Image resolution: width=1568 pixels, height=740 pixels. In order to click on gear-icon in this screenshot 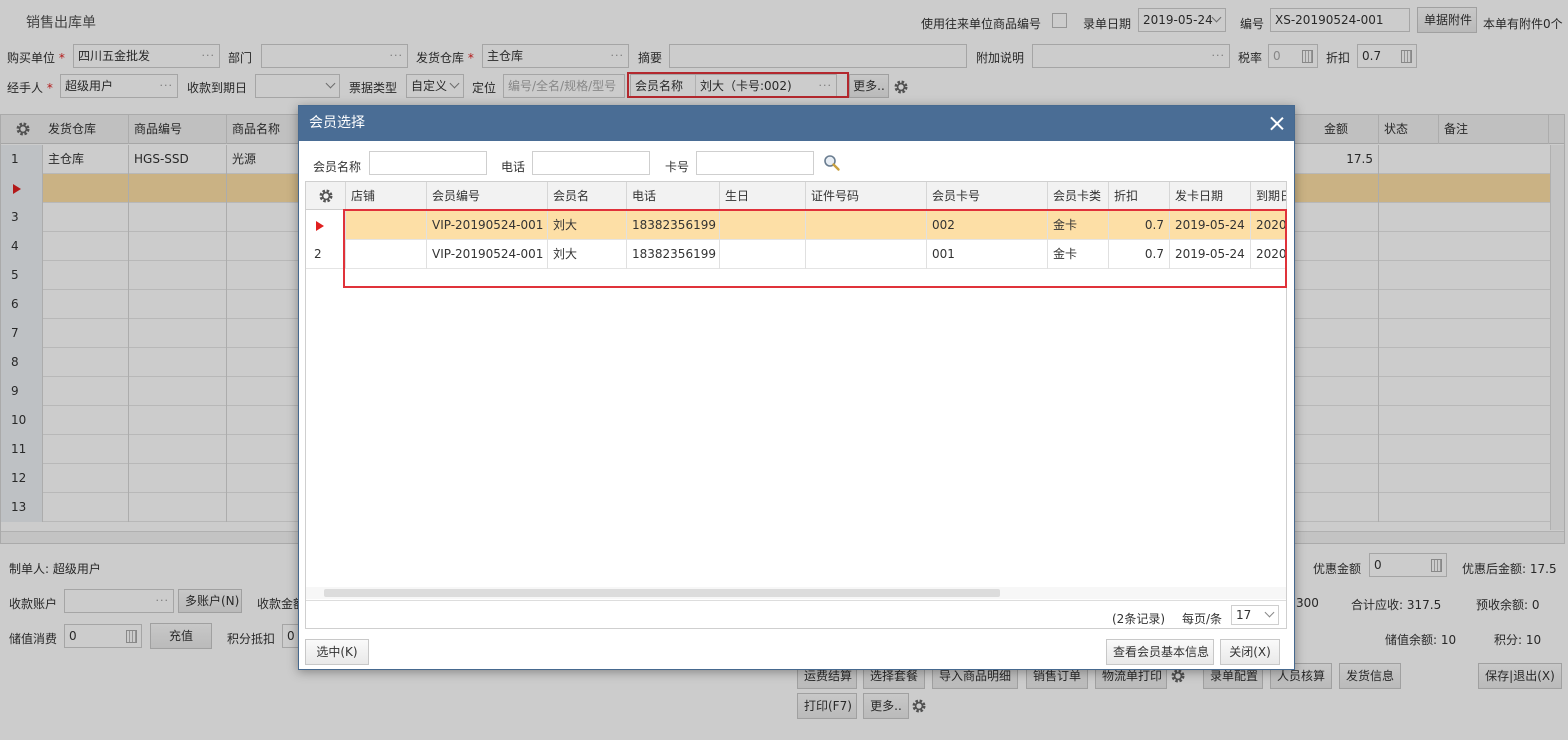, I will do `click(326, 196)`.